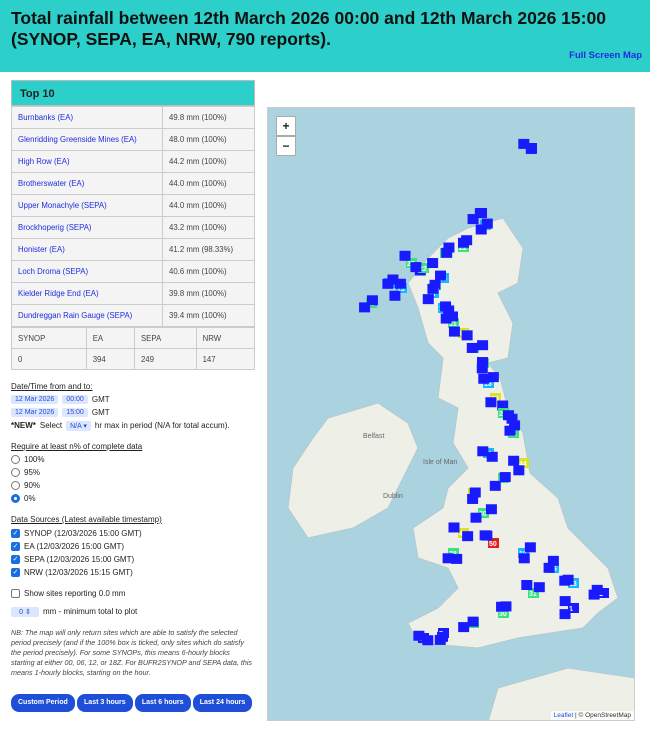 This screenshot has height=737, width=650. Describe the element at coordinates (77, 139) in the screenshot. I see `site-link: Glenridding Greenside Mines (EA)` at that location.